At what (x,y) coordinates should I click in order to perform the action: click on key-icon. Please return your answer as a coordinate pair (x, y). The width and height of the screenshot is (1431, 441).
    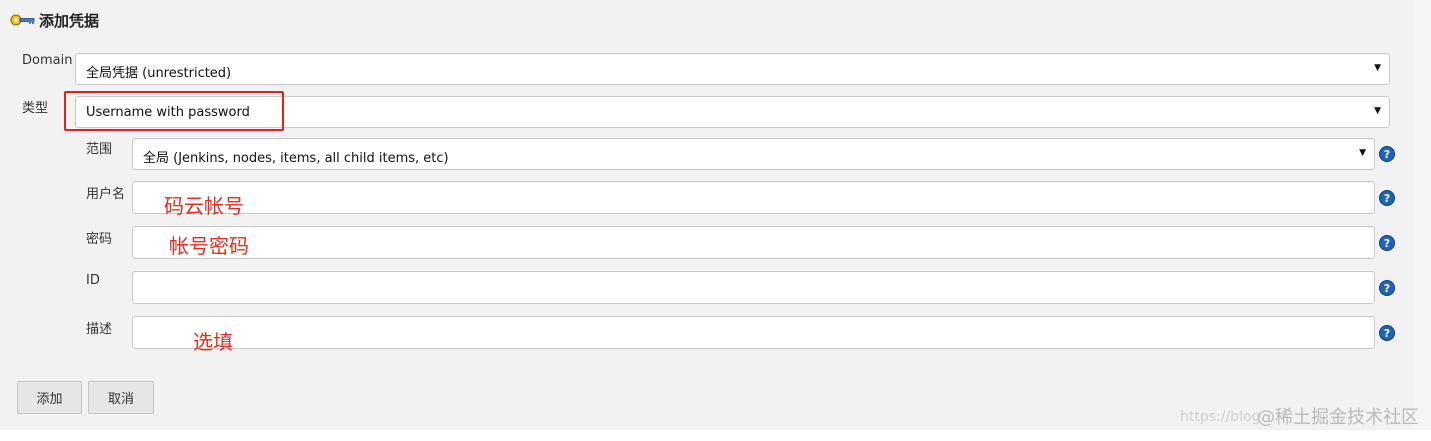
    Looking at the image, I should click on (22, 20).